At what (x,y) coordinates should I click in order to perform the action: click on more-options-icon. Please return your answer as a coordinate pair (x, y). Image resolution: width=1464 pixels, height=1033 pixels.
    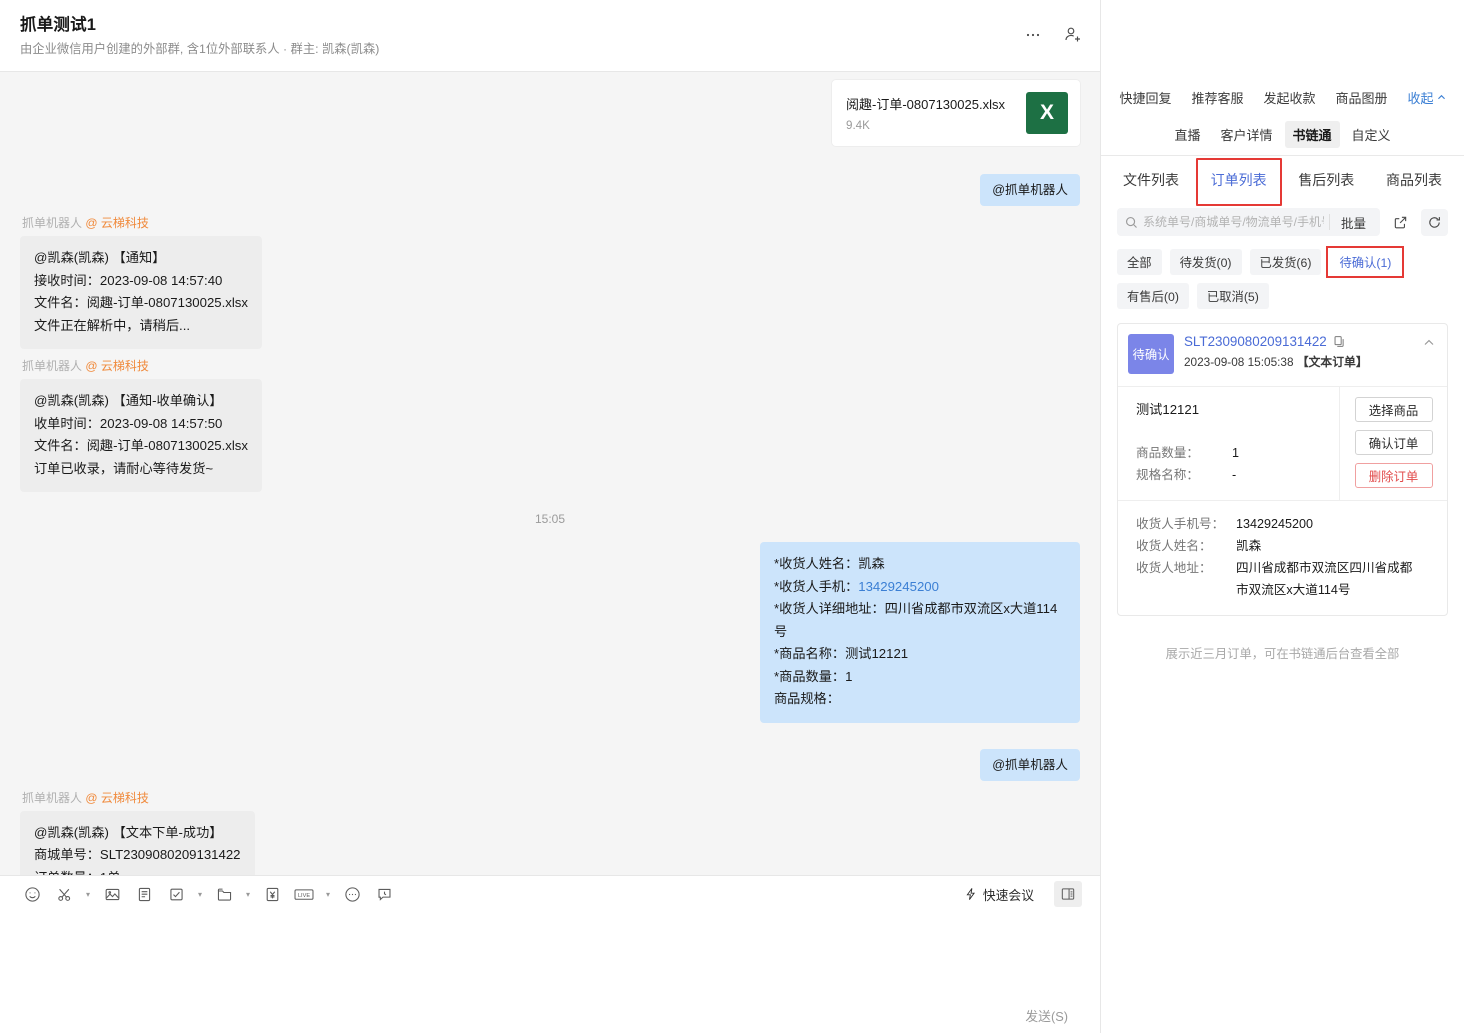
    Looking at the image, I should click on (1033, 35).